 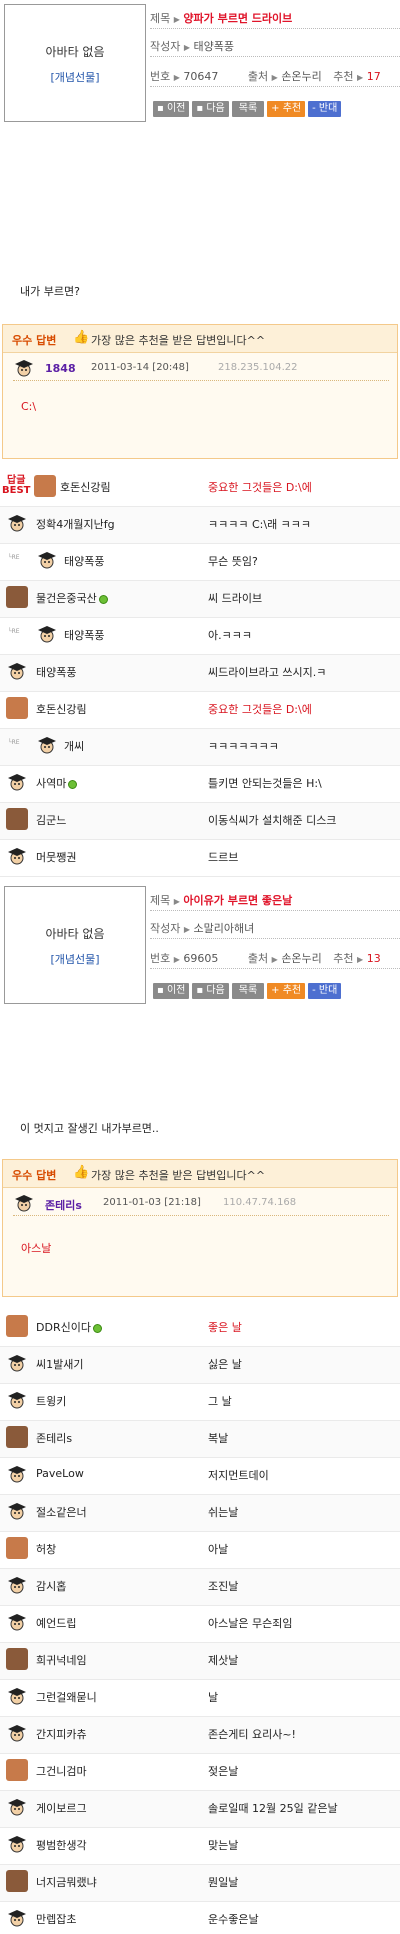 I want to click on comment-row: 예언드립 아스날은 무슨죄임, so click(x=200, y=1624).